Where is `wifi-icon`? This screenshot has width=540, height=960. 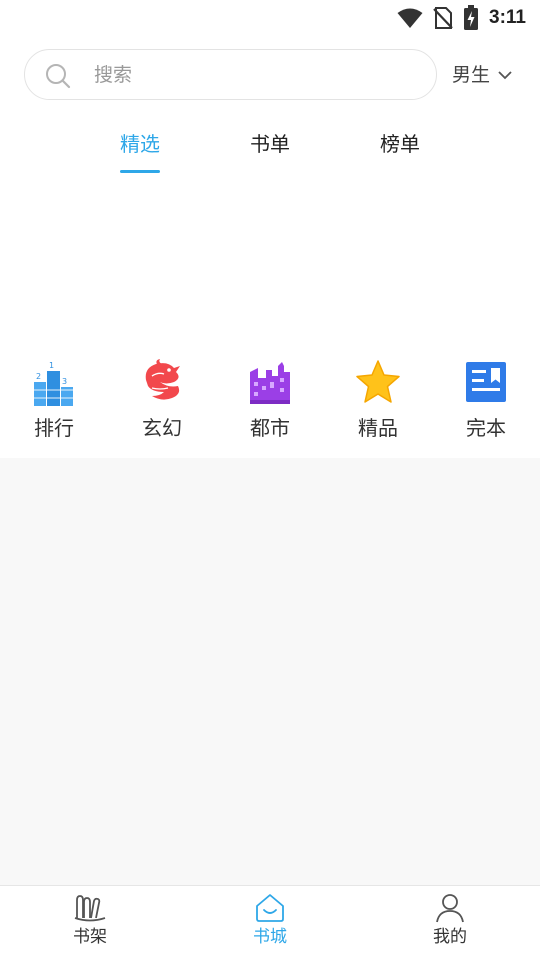
wifi-icon is located at coordinates (410, 18).